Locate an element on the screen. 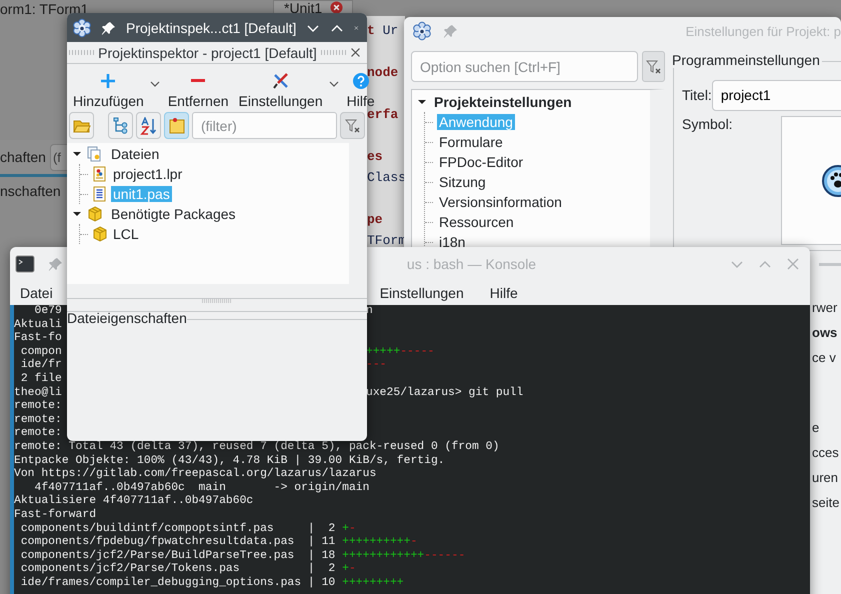 The width and height of the screenshot is (841, 594). field-label: Symbol: is located at coordinates (708, 125).